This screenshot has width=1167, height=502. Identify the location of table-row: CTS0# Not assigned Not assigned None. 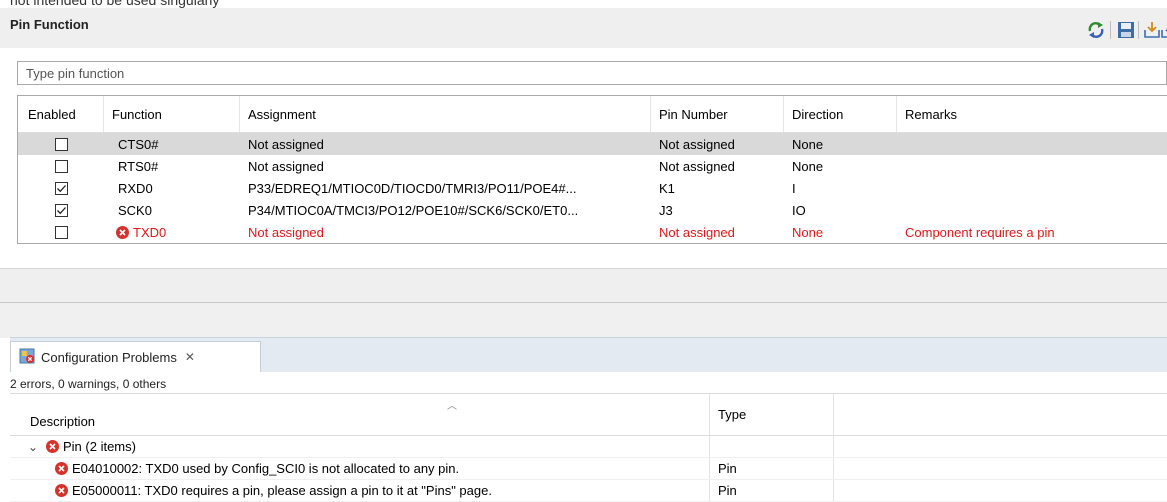
(592, 144).